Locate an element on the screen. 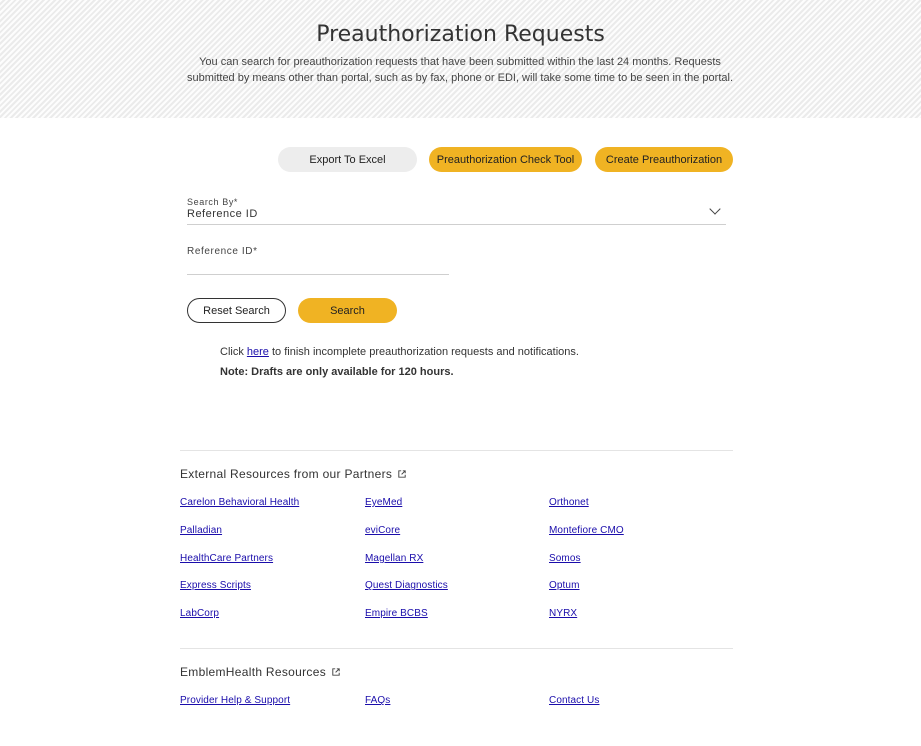 The height and width of the screenshot is (746, 921). link-quest-diagnostics: Quest Diagnostics is located at coordinates (406, 585).